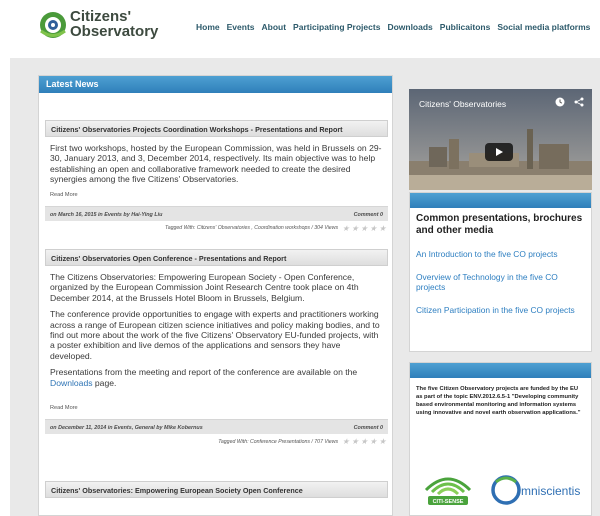 The width and height of the screenshot is (600, 516). What do you see at coordinates (463, 104) in the screenshot?
I see `video-title: Citizens' Observatories` at bounding box center [463, 104].